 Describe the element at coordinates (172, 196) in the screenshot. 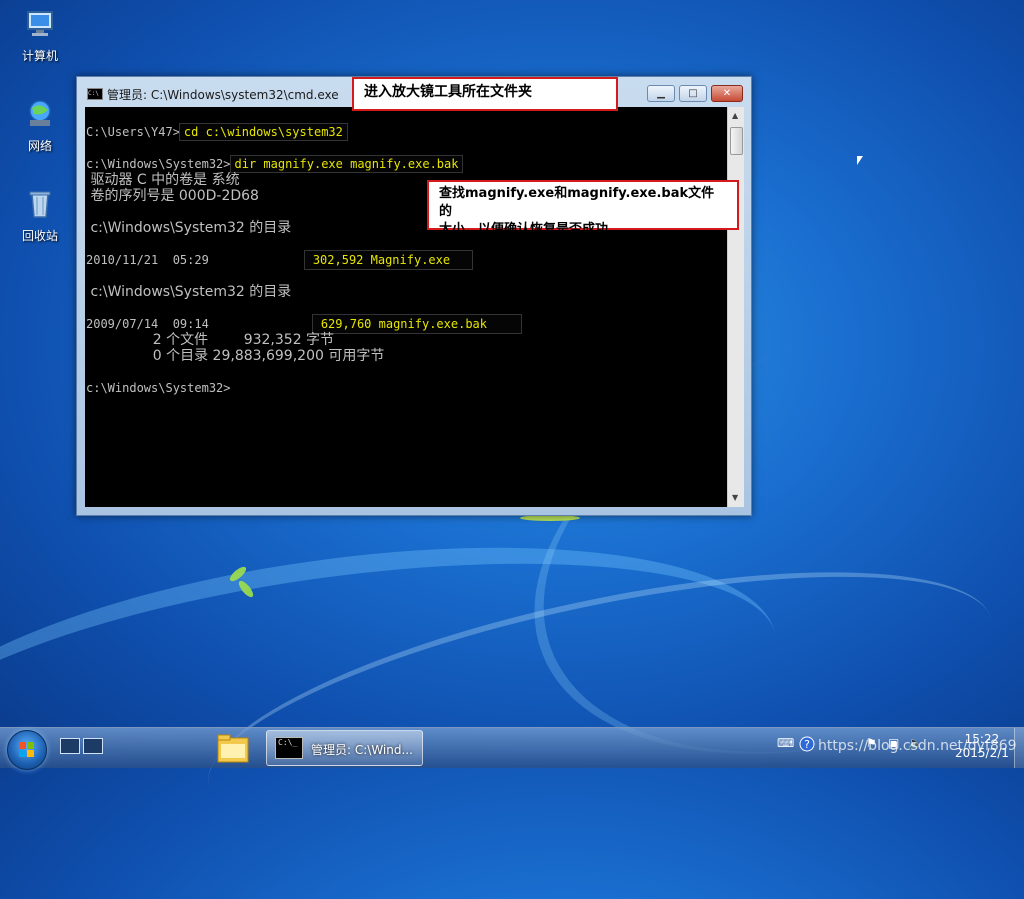

I see `console-line: 卷的序列号是 000D-2D68` at that location.